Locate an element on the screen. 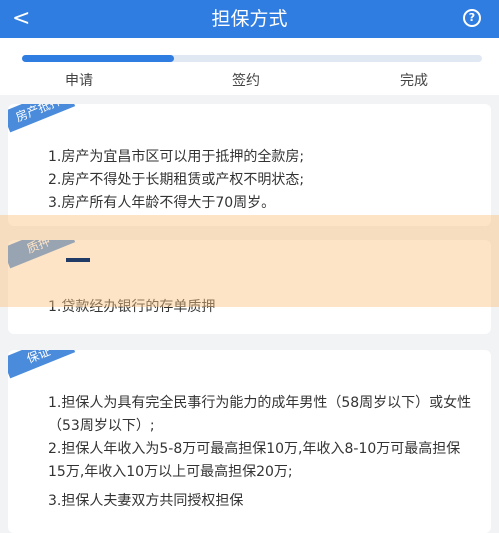 This screenshot has height=533, width=499. list-item: 2.房产不得处于长期租赁或产权不明状态; is located at coordinates (176, 180).